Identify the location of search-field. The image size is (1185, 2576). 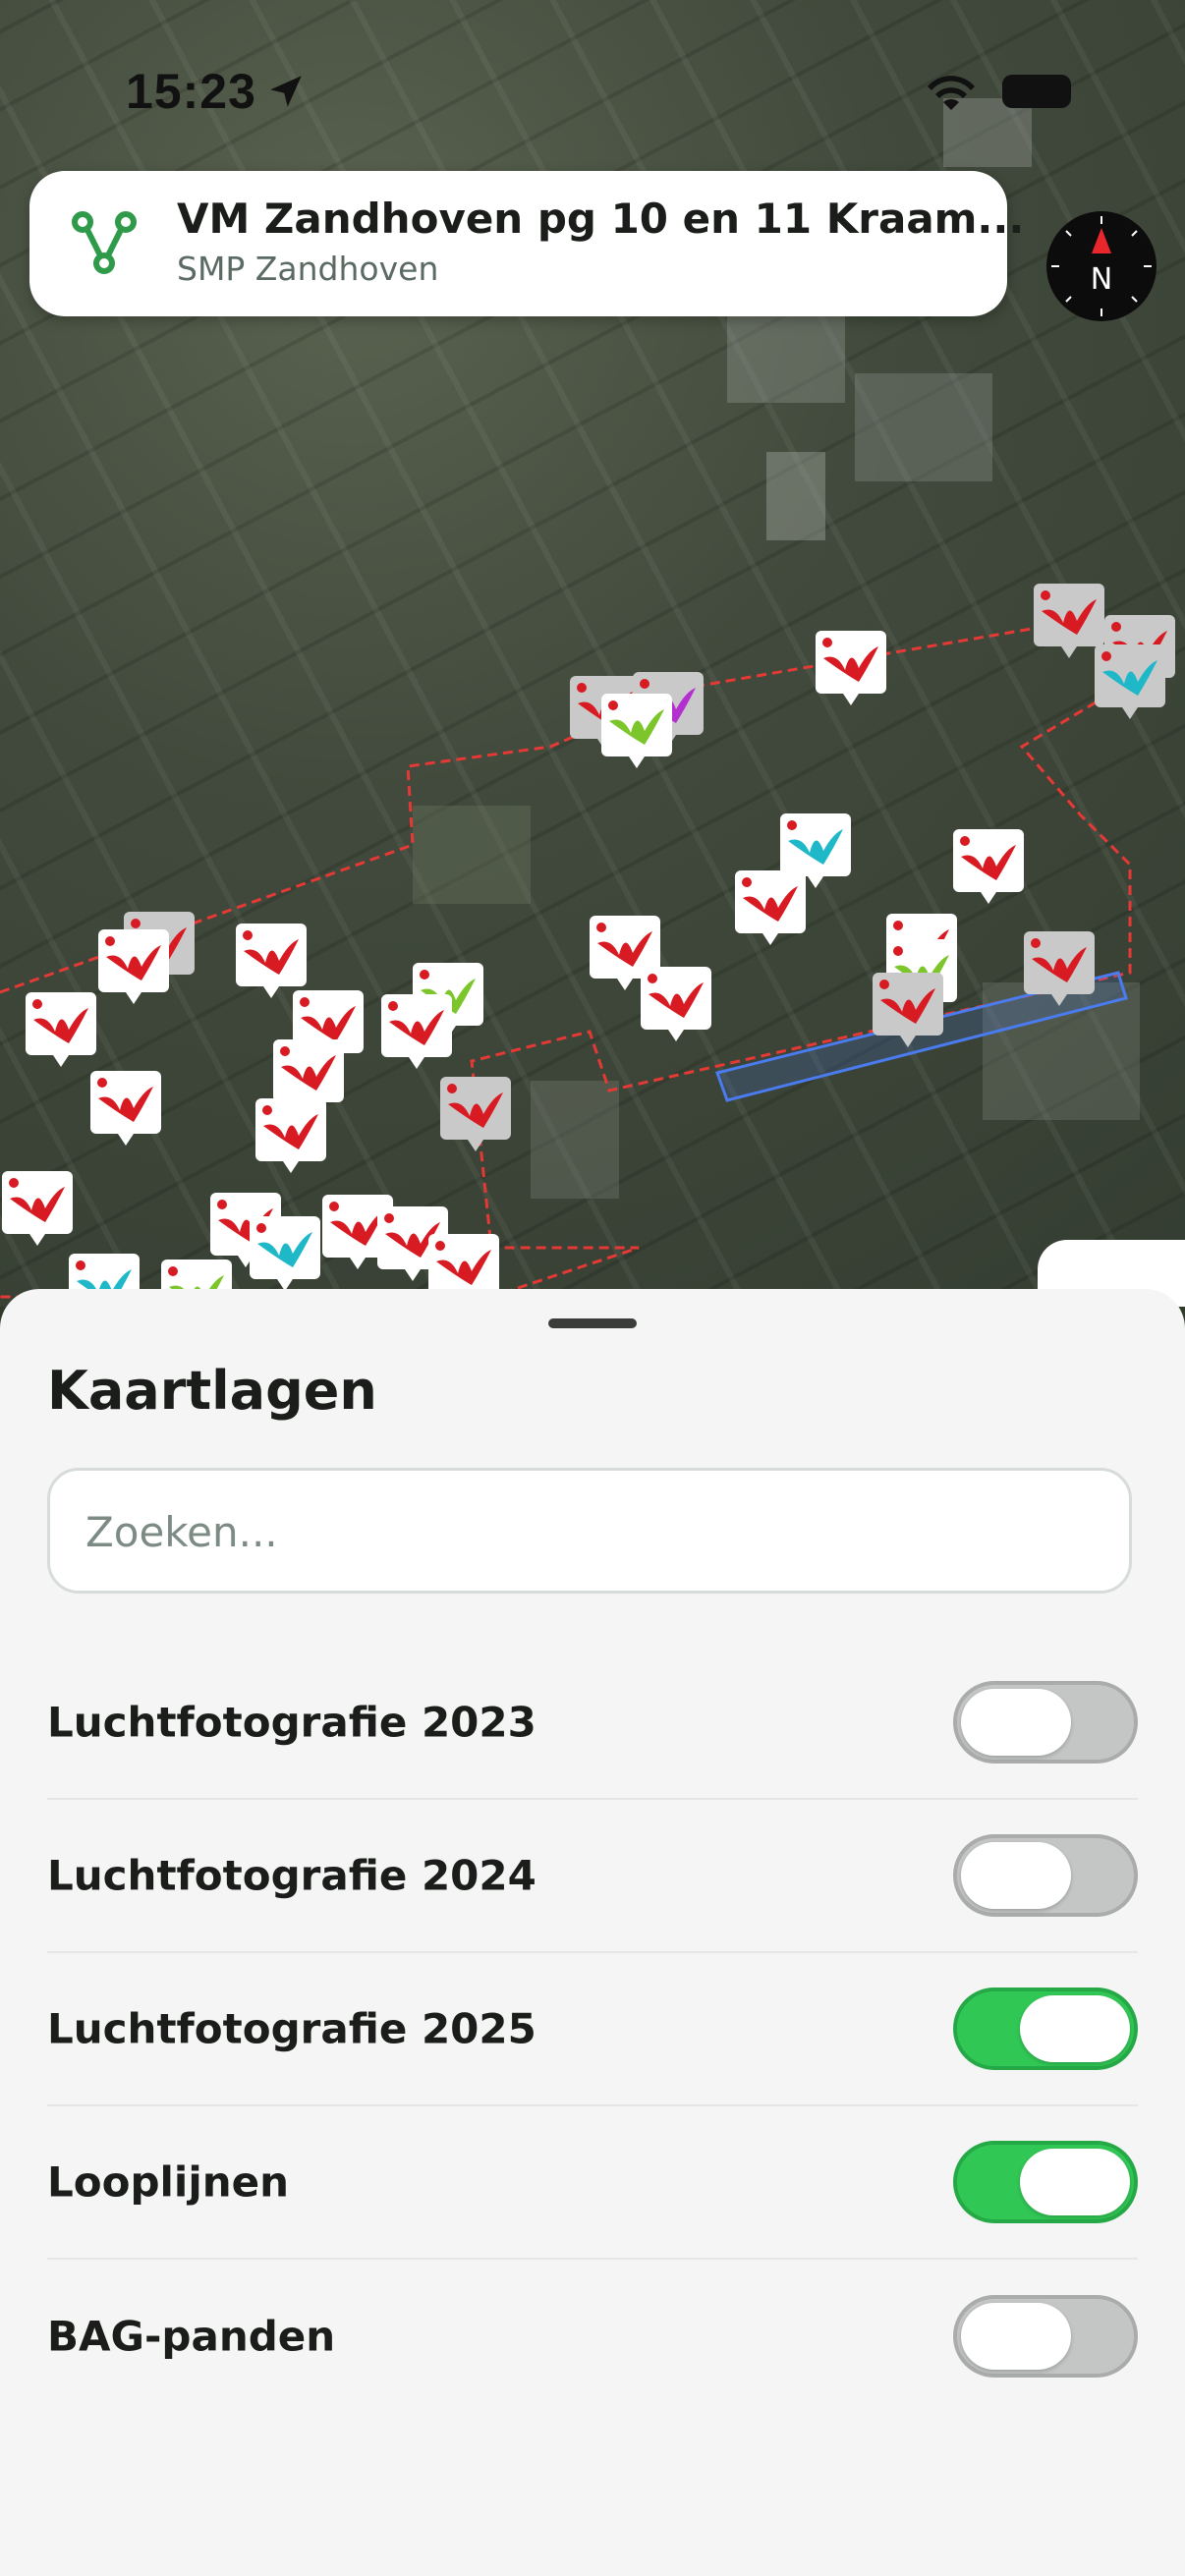
(590, 1531).